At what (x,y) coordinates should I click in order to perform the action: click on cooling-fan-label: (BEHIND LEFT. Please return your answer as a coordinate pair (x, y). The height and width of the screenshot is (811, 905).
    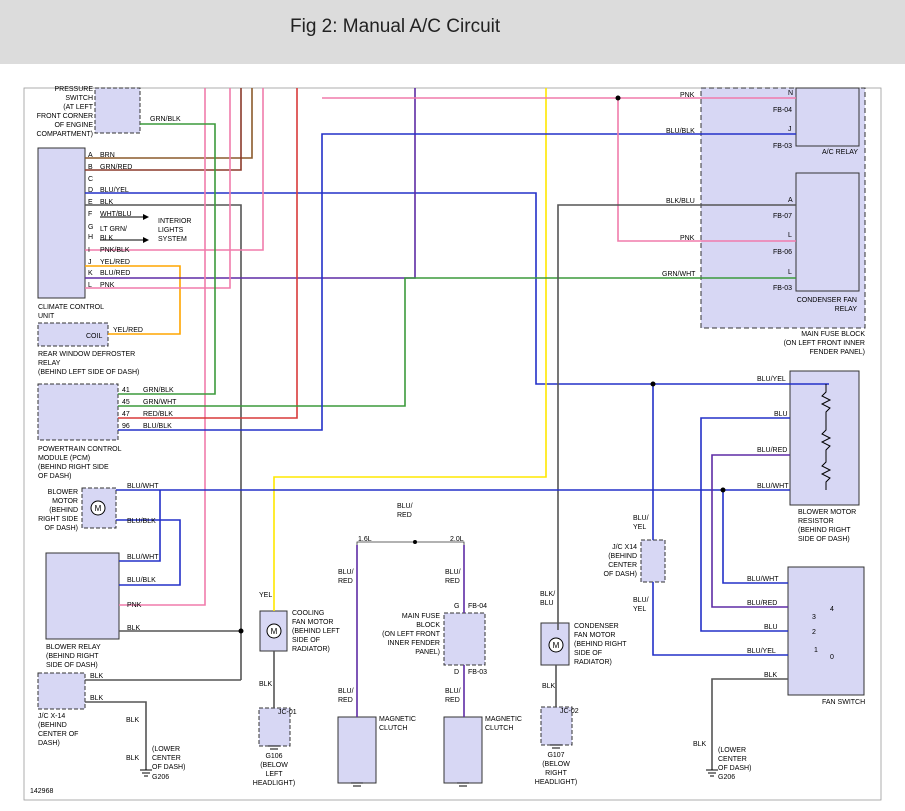
    Looking at the image, I should click on (316, 631).